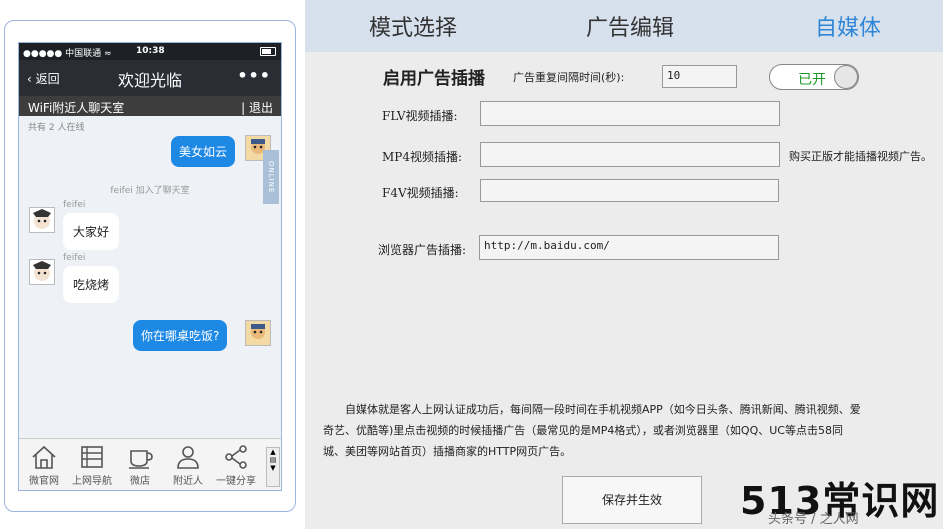 The width and height of the screenshot is (943, 529). Describe the element at coordinates (846, 77) in the screenshot. I see `toggle-knob` at that location.